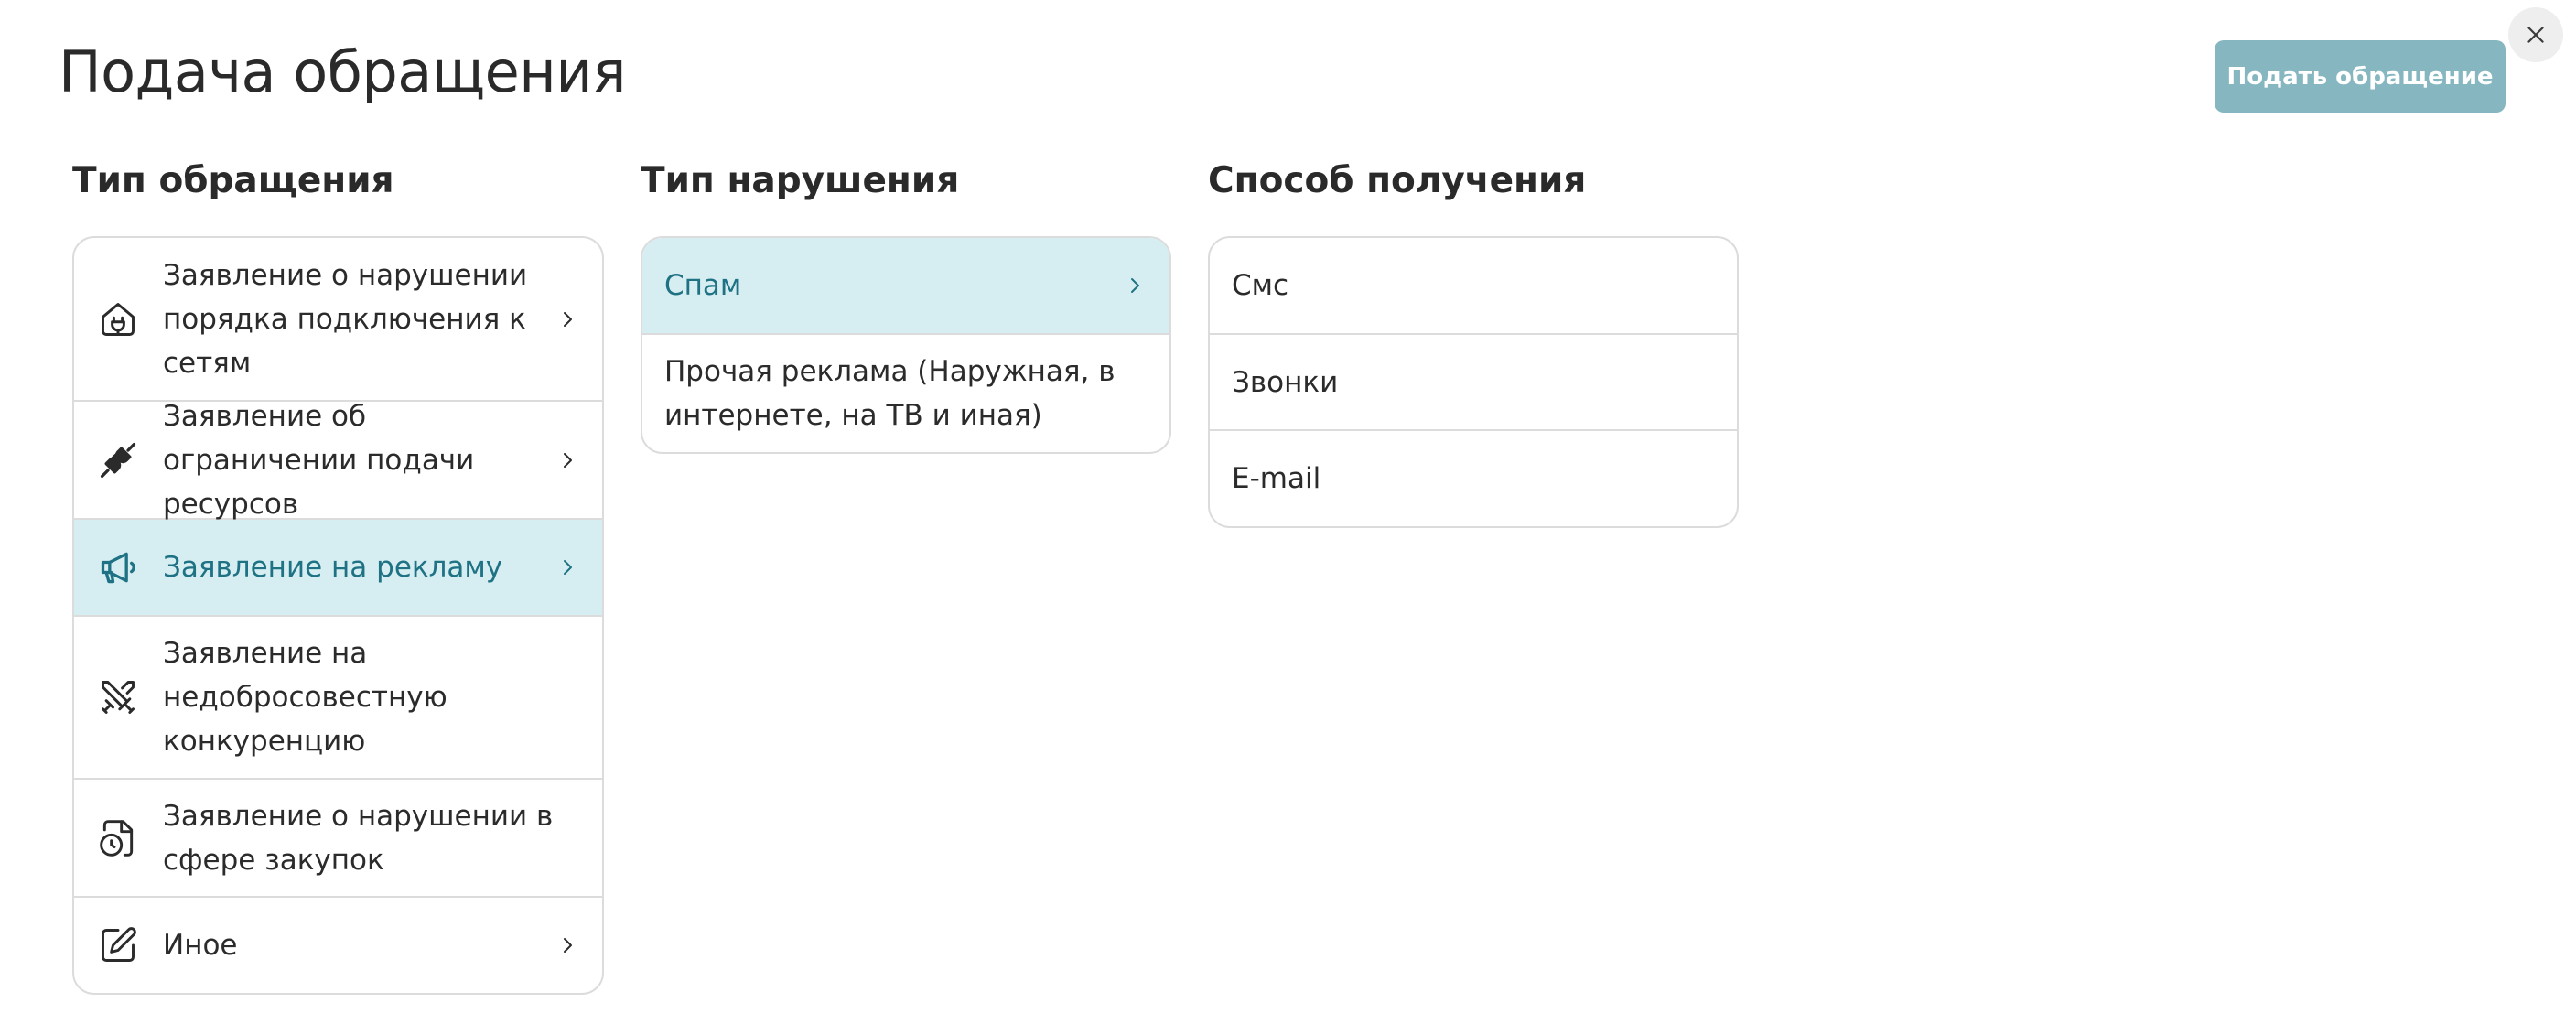 The height and width of the screenshot is (1035, 2576). What do you see at coordinates (118, 945) in the screenshot?
I see `edit-icon` at bounding box center [118, 945].